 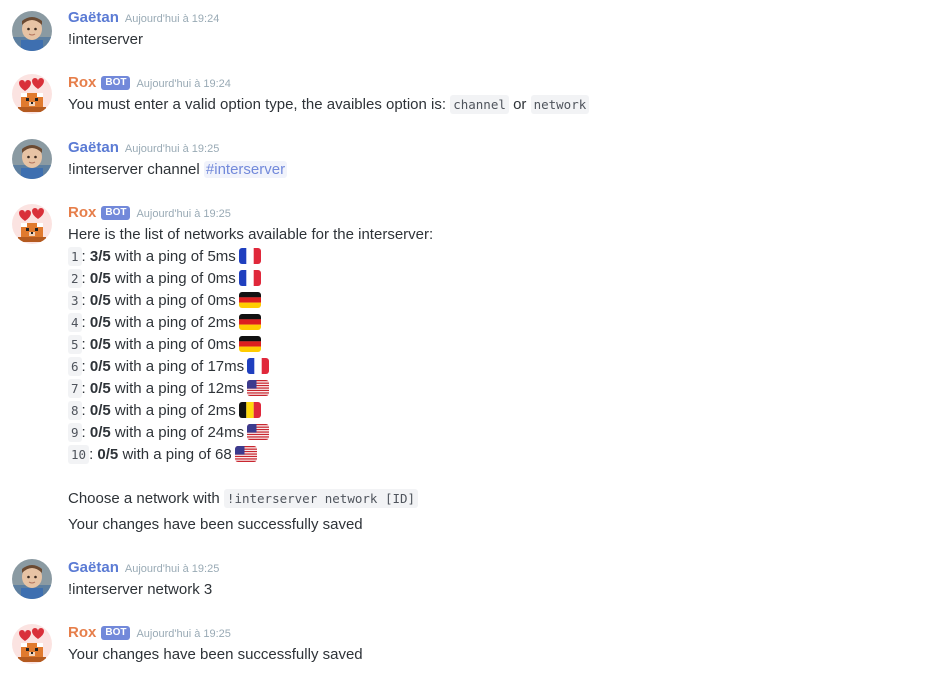 I want to click on inline-code: channel, so click(x=479, y=104).